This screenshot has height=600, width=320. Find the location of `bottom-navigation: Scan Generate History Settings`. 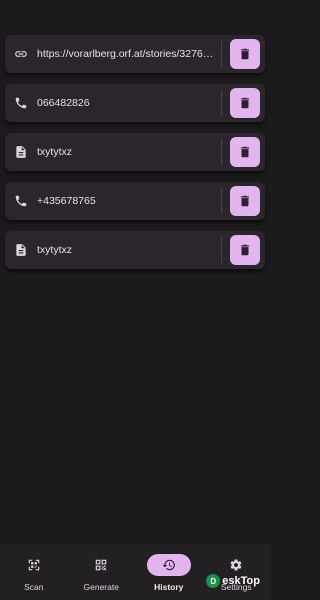

bottom-navigation: Scan Generate History Settings is located at coordinates (135, 572).